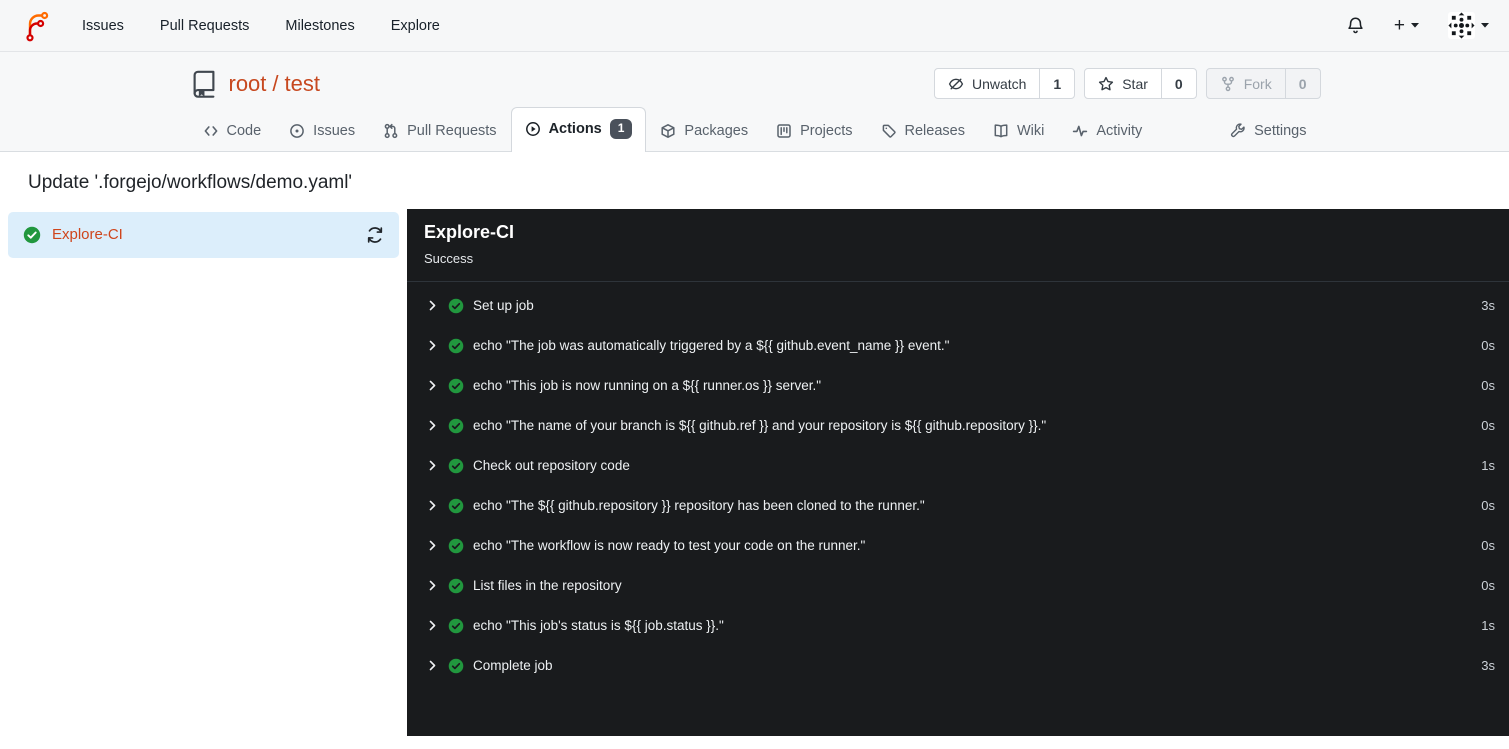  I want to click on repo-action-buttons: Unwatch 1 Star 0 Fork 0, so click(1127, 83).